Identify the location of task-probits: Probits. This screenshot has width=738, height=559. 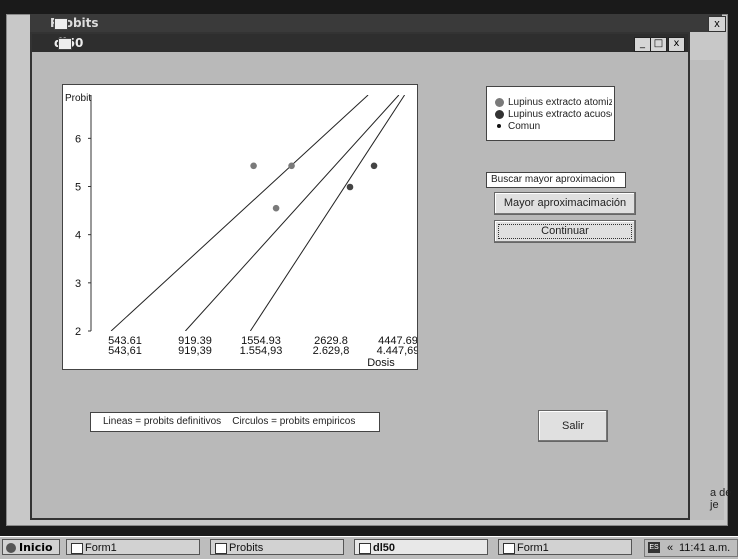
(277, 547).